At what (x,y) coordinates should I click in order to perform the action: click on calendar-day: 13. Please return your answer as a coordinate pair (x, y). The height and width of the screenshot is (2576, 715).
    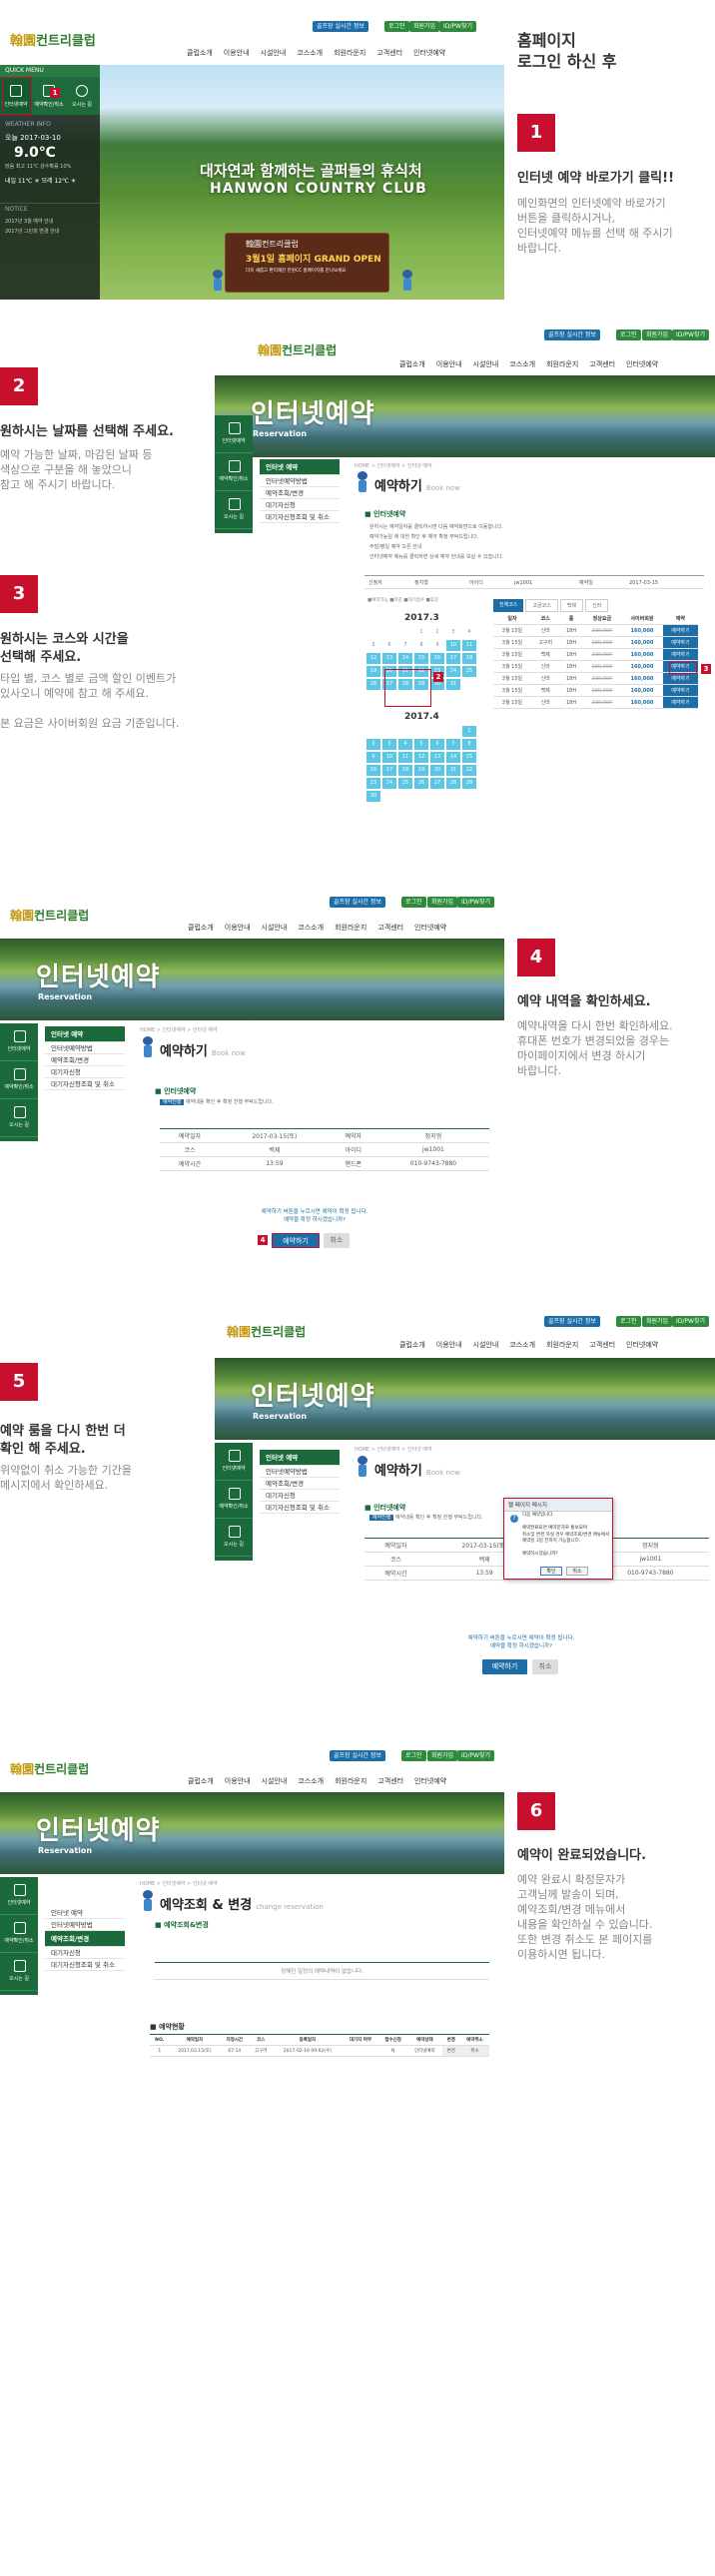
    Looking at the image, I should click on (389, 658).